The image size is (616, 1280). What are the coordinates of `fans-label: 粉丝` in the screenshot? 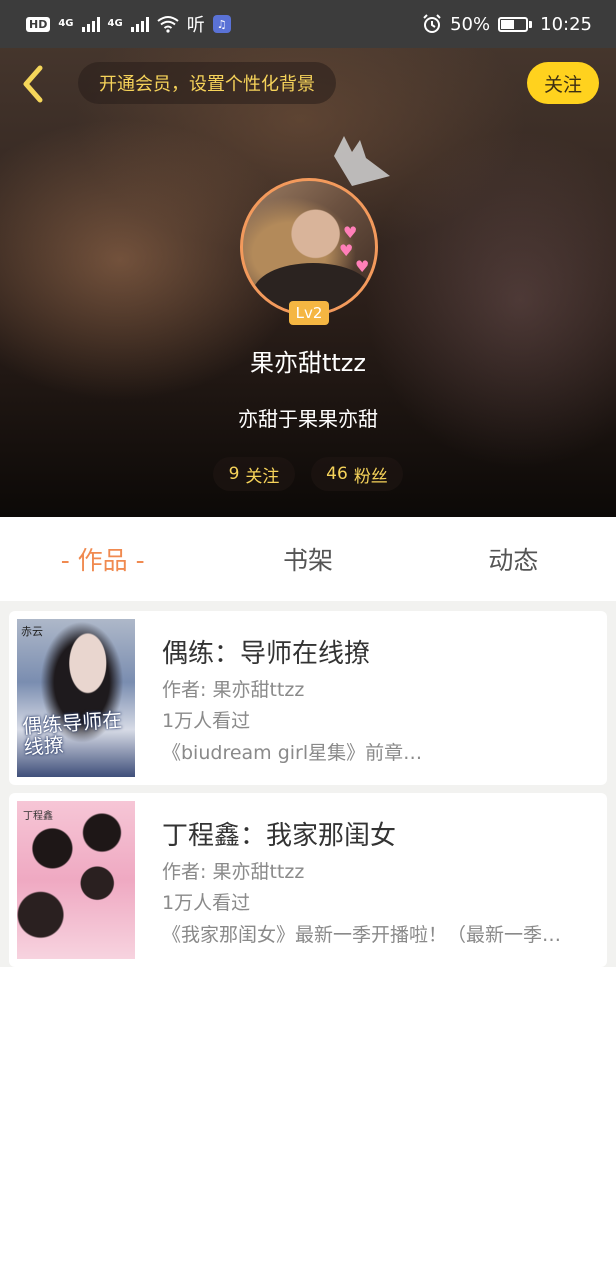 It's located at (370, 476).